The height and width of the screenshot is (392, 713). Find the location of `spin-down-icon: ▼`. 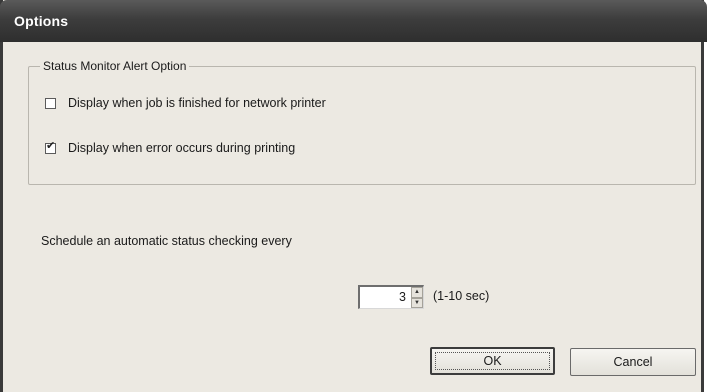

spin-down-icon: ▼ is located at coordinates (417, 302).